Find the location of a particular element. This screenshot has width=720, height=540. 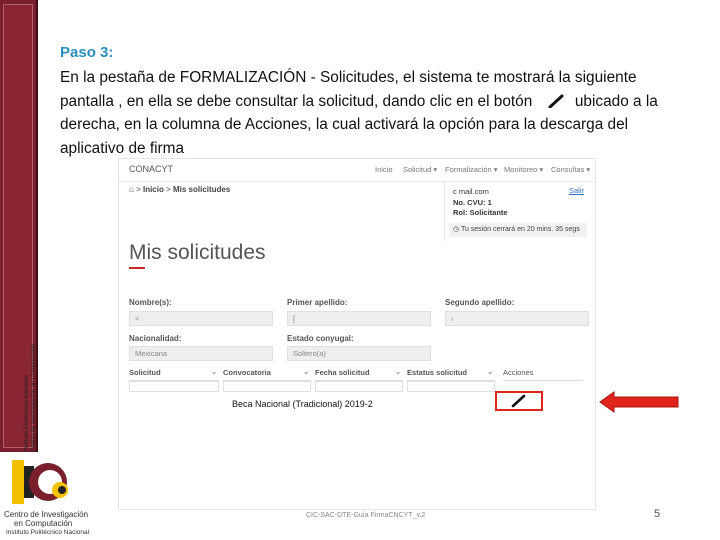

column-estatus-solicitud: Estatus solicitud ⌄ is located at coordinates (451, 374).